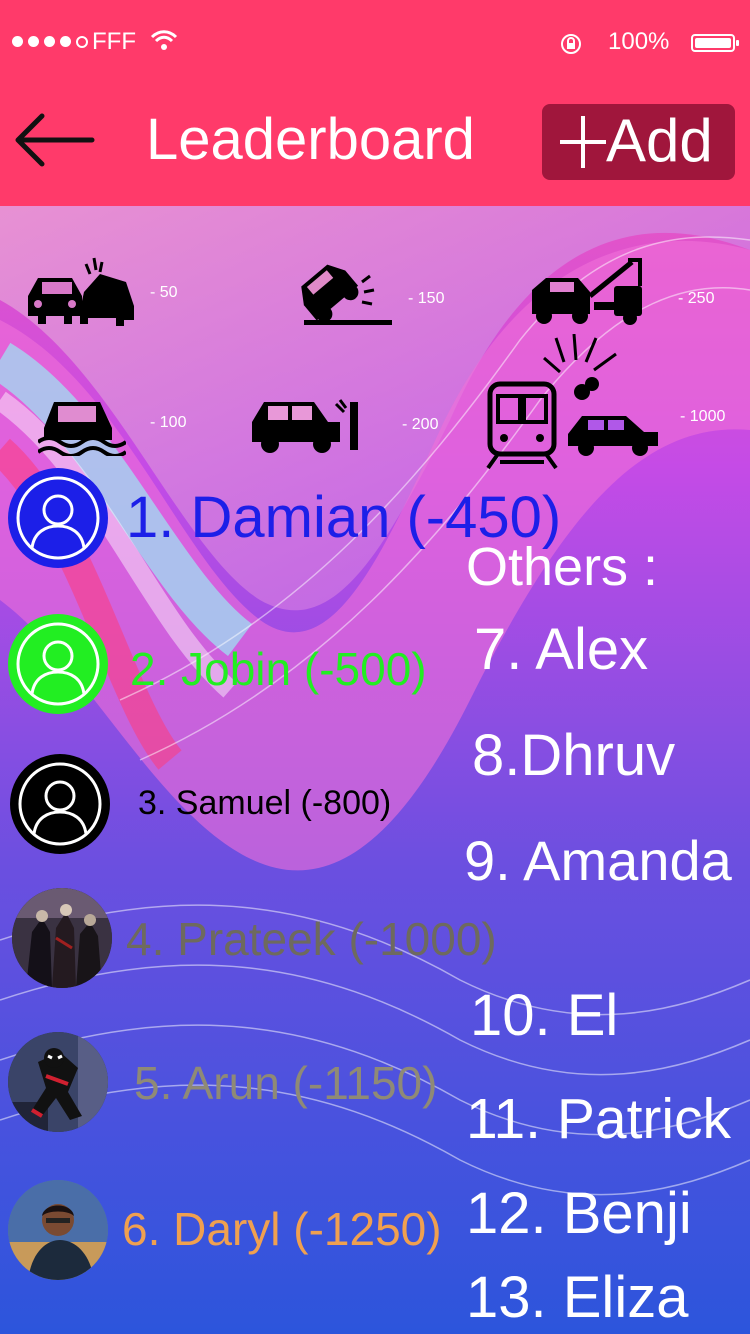  I want to click on car-crash-icon, so click(81, 292).